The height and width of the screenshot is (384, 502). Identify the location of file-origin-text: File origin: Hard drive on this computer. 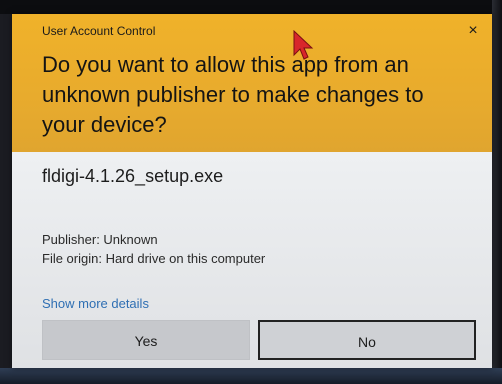
(154, 258).